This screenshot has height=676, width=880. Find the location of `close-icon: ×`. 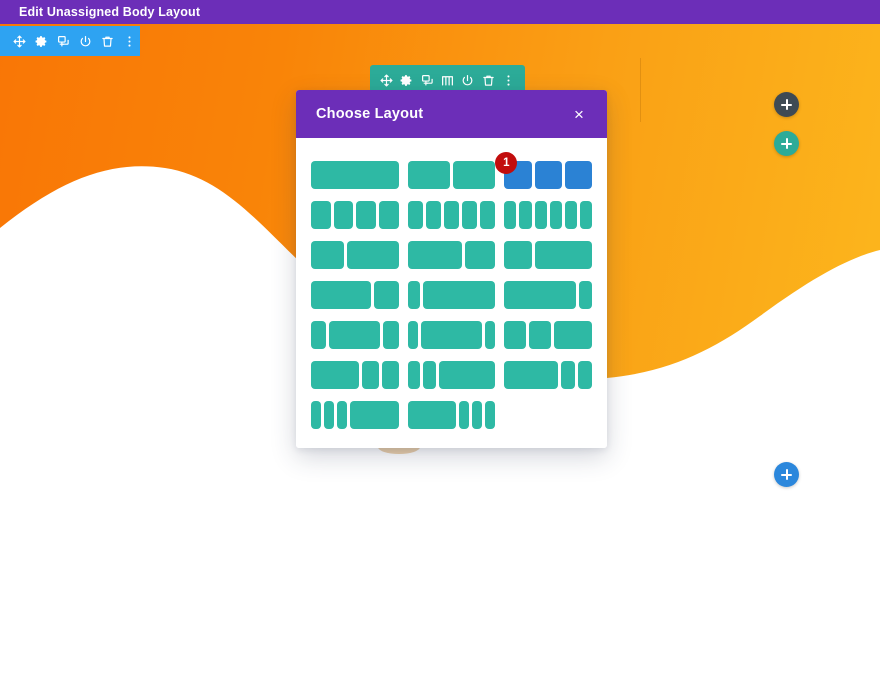

close-icon: × is located at coordinates (579, 114).